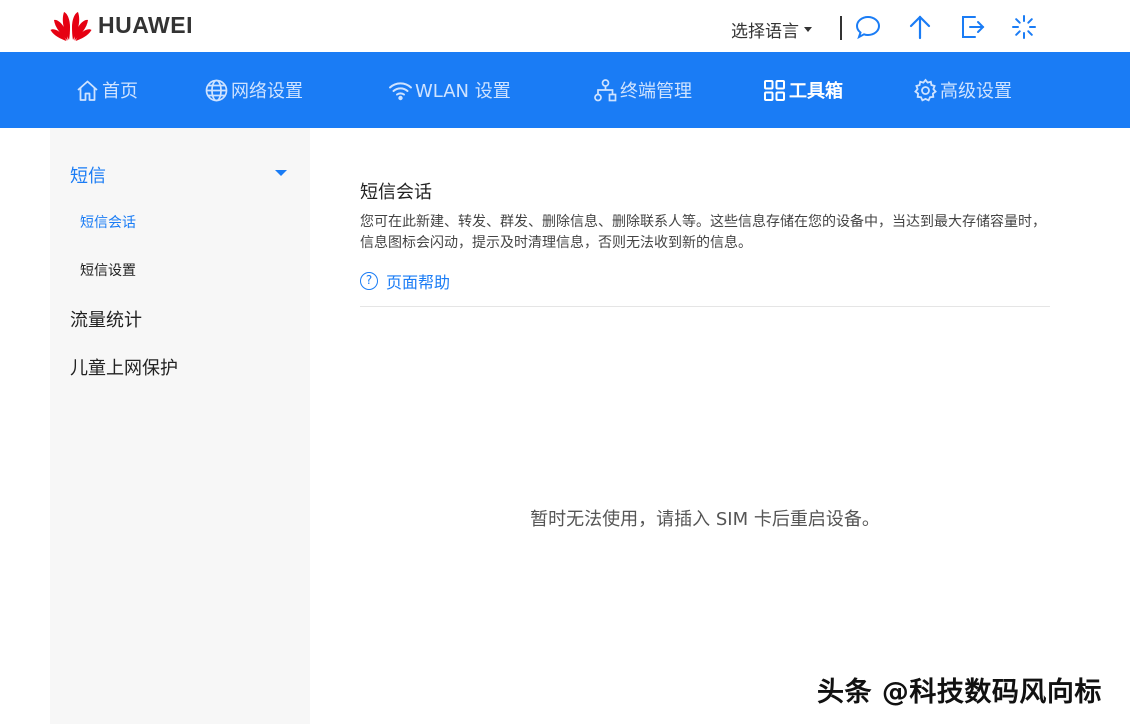  Describe the element at coordinates (765, 32) in the screenshot. I see `language-label: 选择语言` at that location.